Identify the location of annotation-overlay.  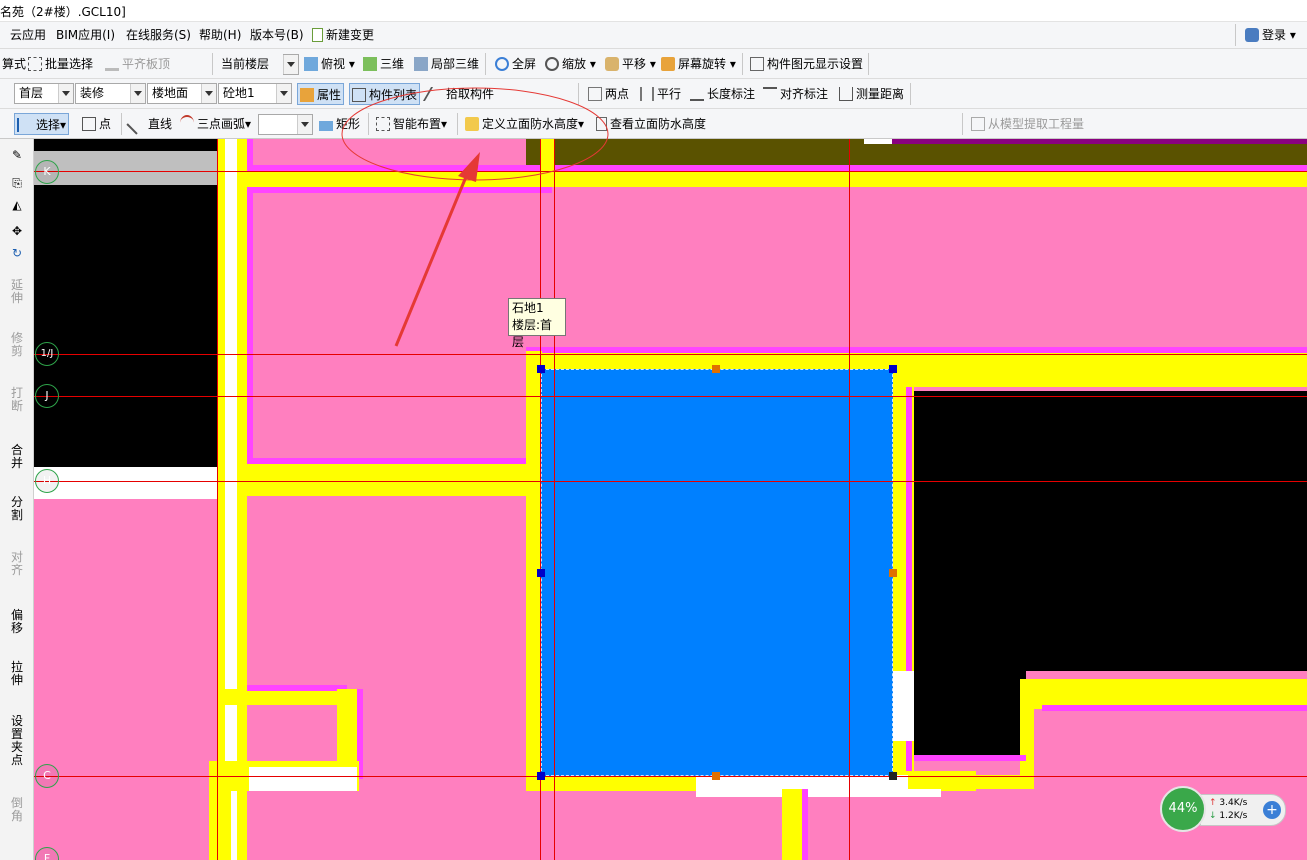
(475, 217).